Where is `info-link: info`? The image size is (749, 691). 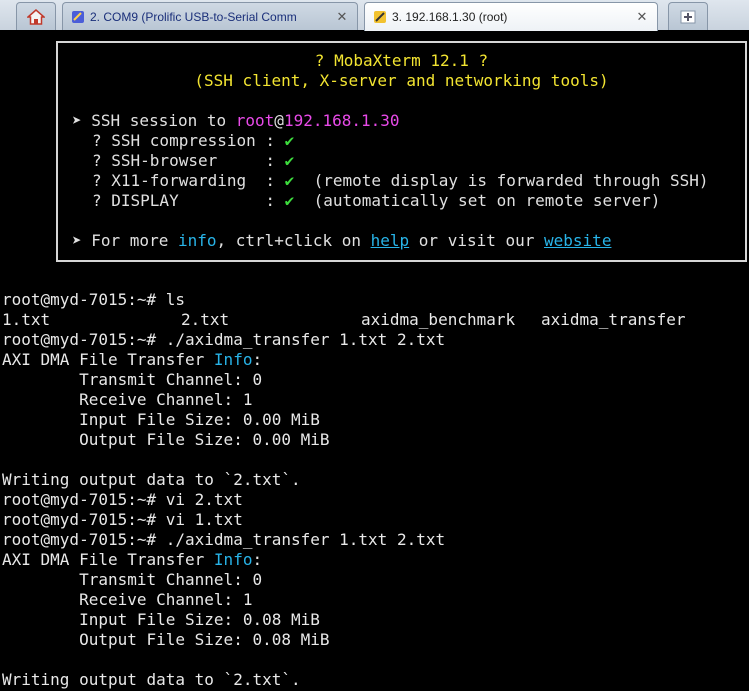 info-link: info is located at coordinates (197, 240).